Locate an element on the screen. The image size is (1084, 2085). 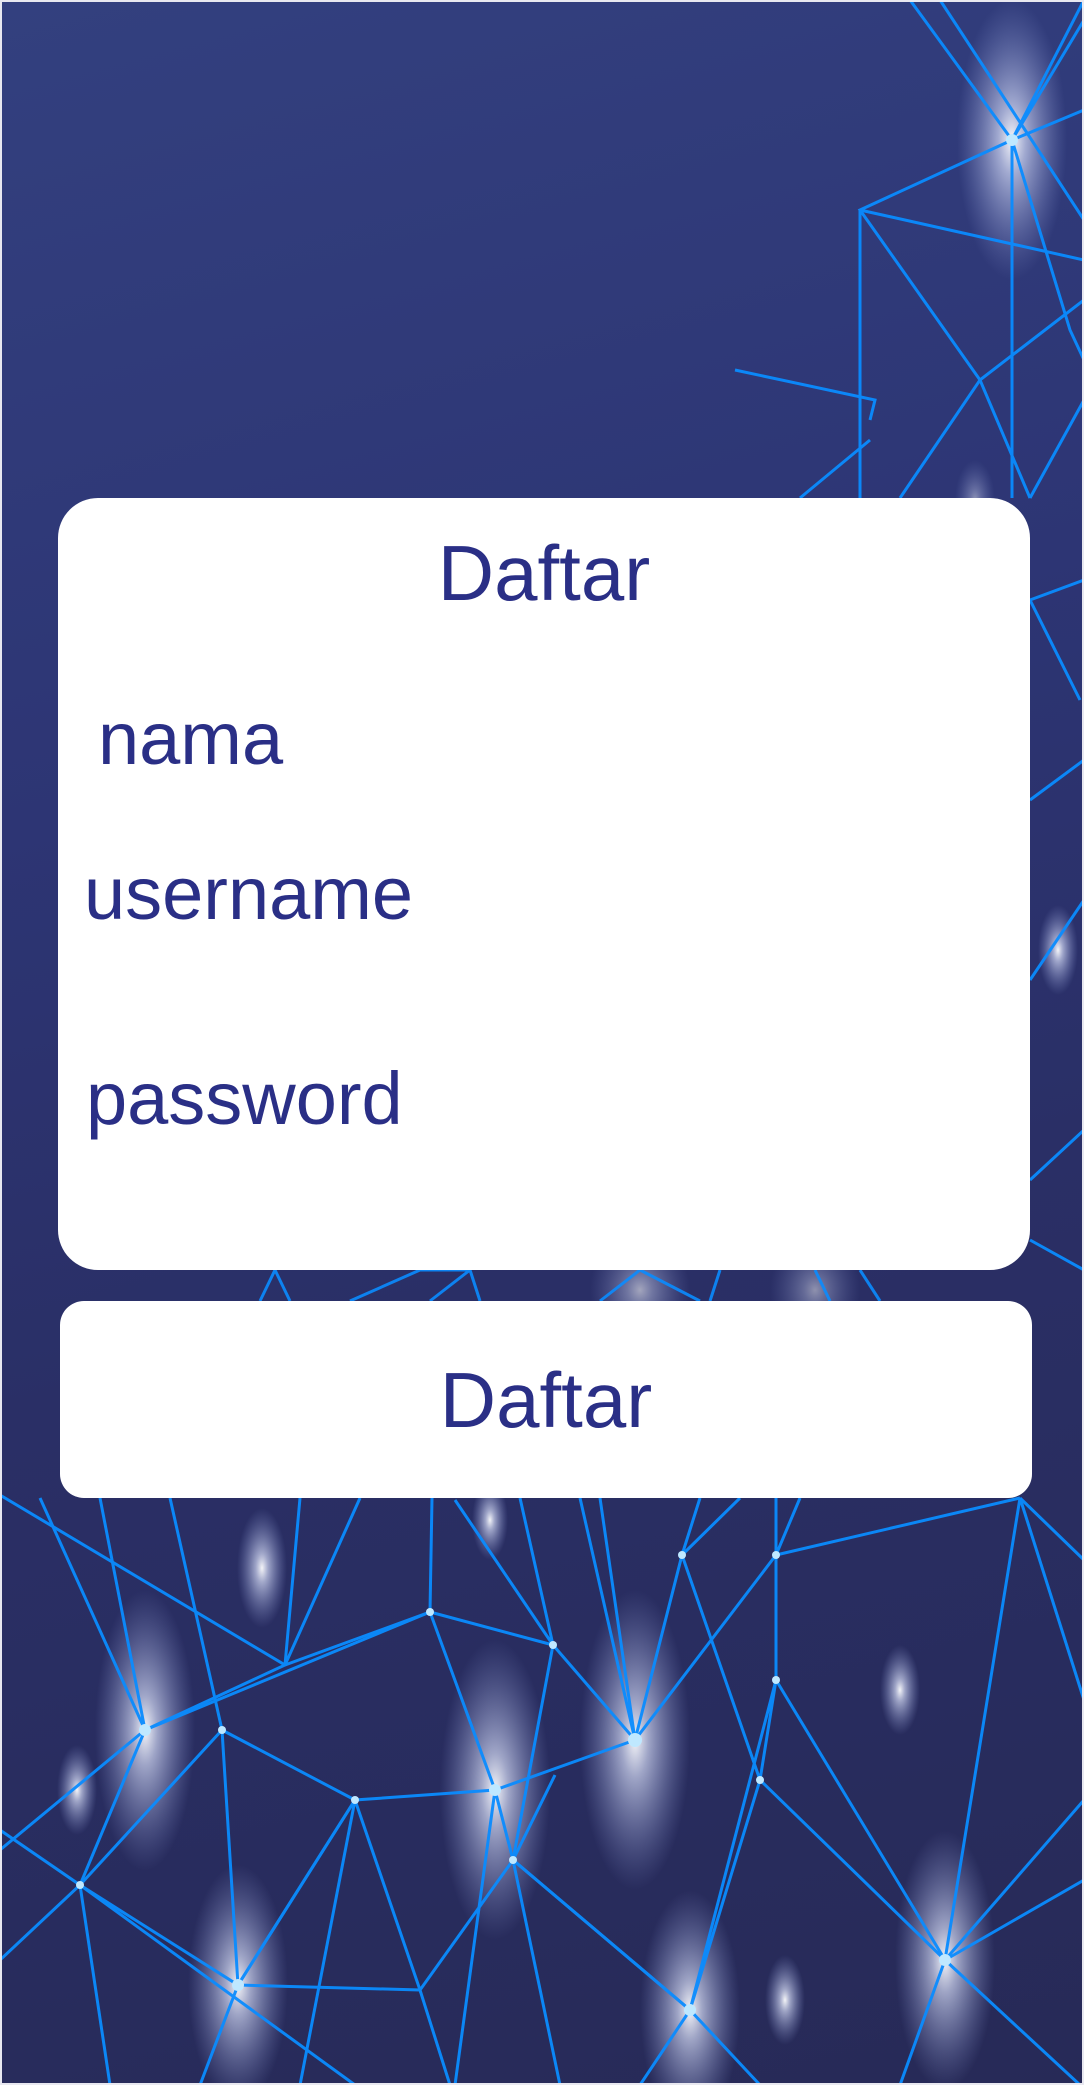
password-input is located at coordinates (740, 1100).